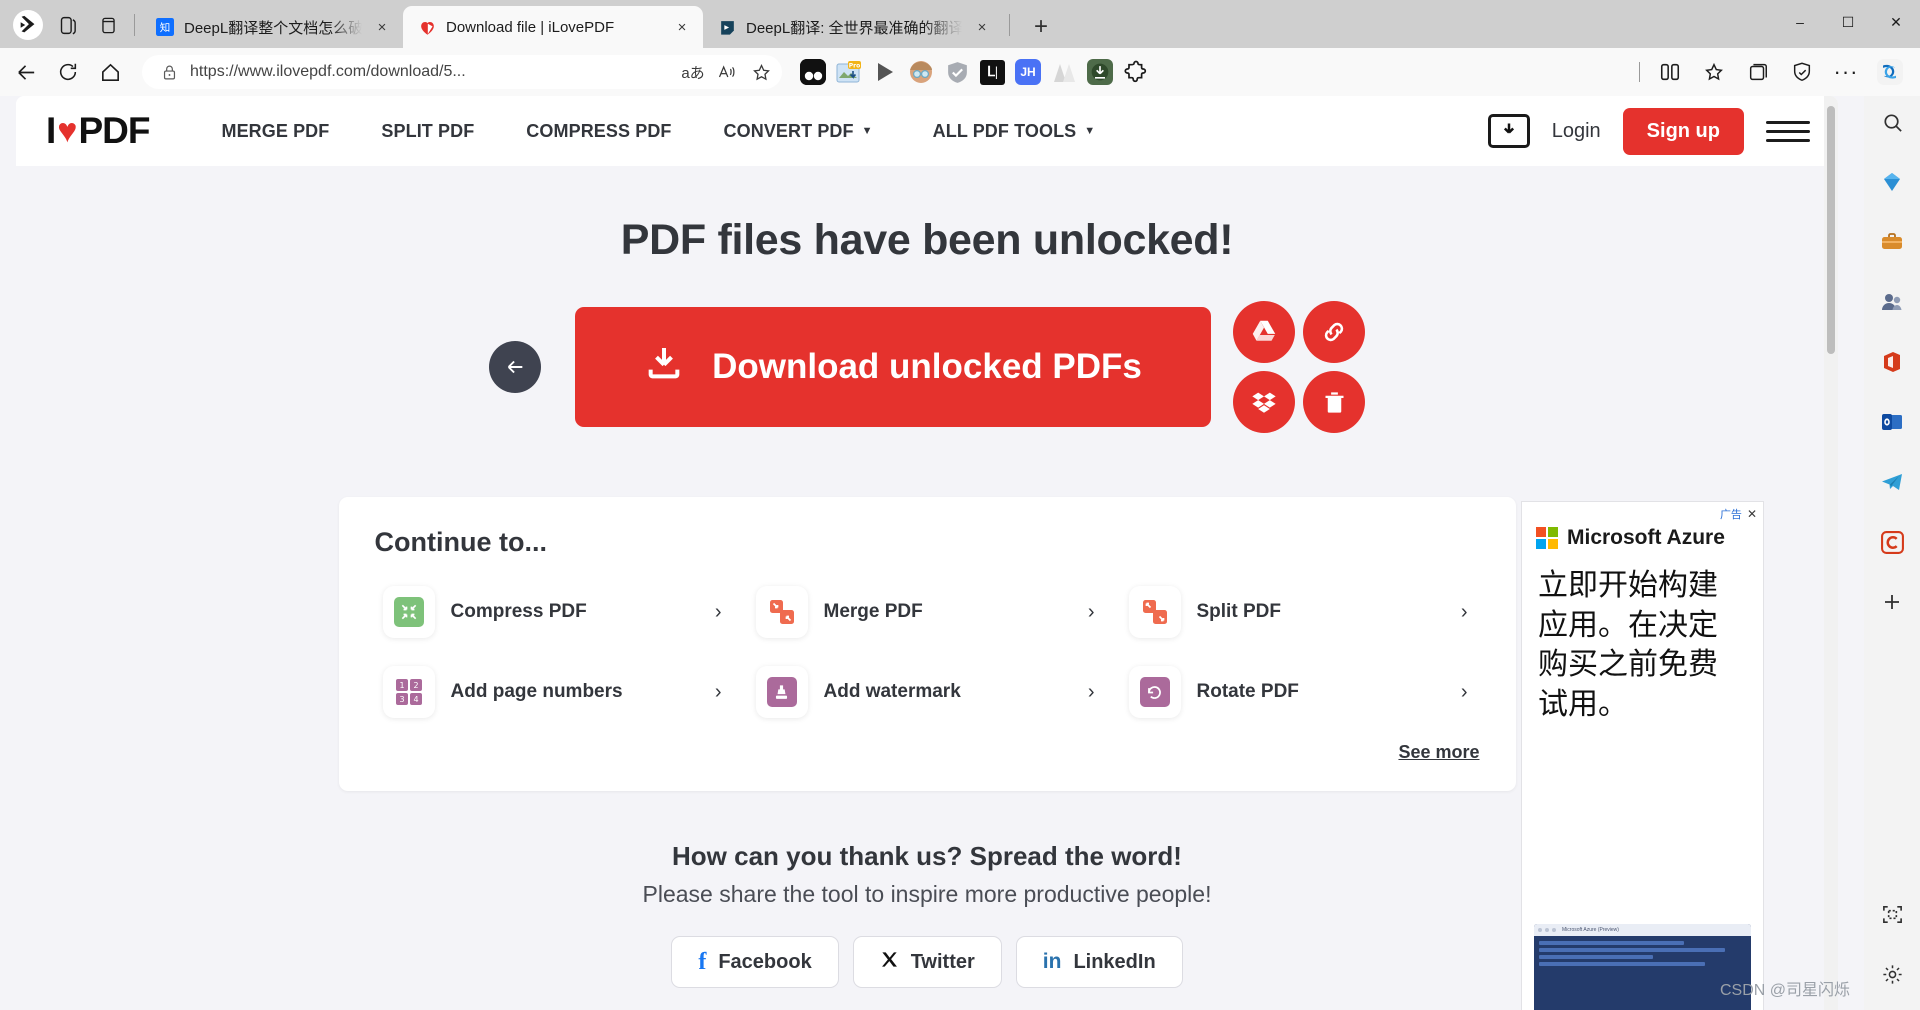 This screenshot has height=1010, width=1920. What do you see at coordinates (1010, 131) in the screenshot?
I see `nav-item-all-pdf-tools: ALL PDF TOOLS ▼` at bounding box center [1010, 131].